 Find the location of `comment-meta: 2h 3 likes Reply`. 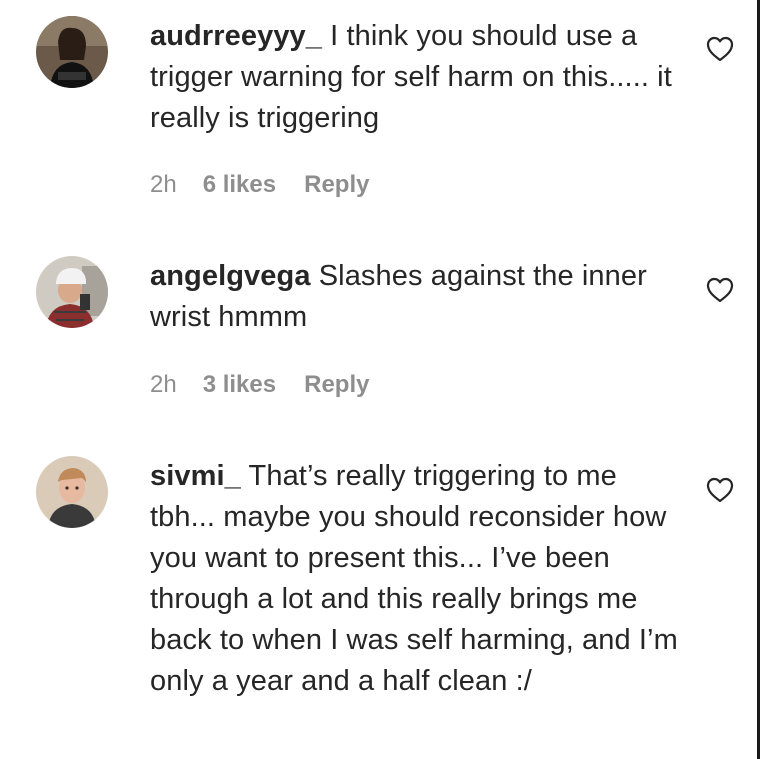

comment-meta: 2h 3 likes Reply is located at coordinates (259, 385).